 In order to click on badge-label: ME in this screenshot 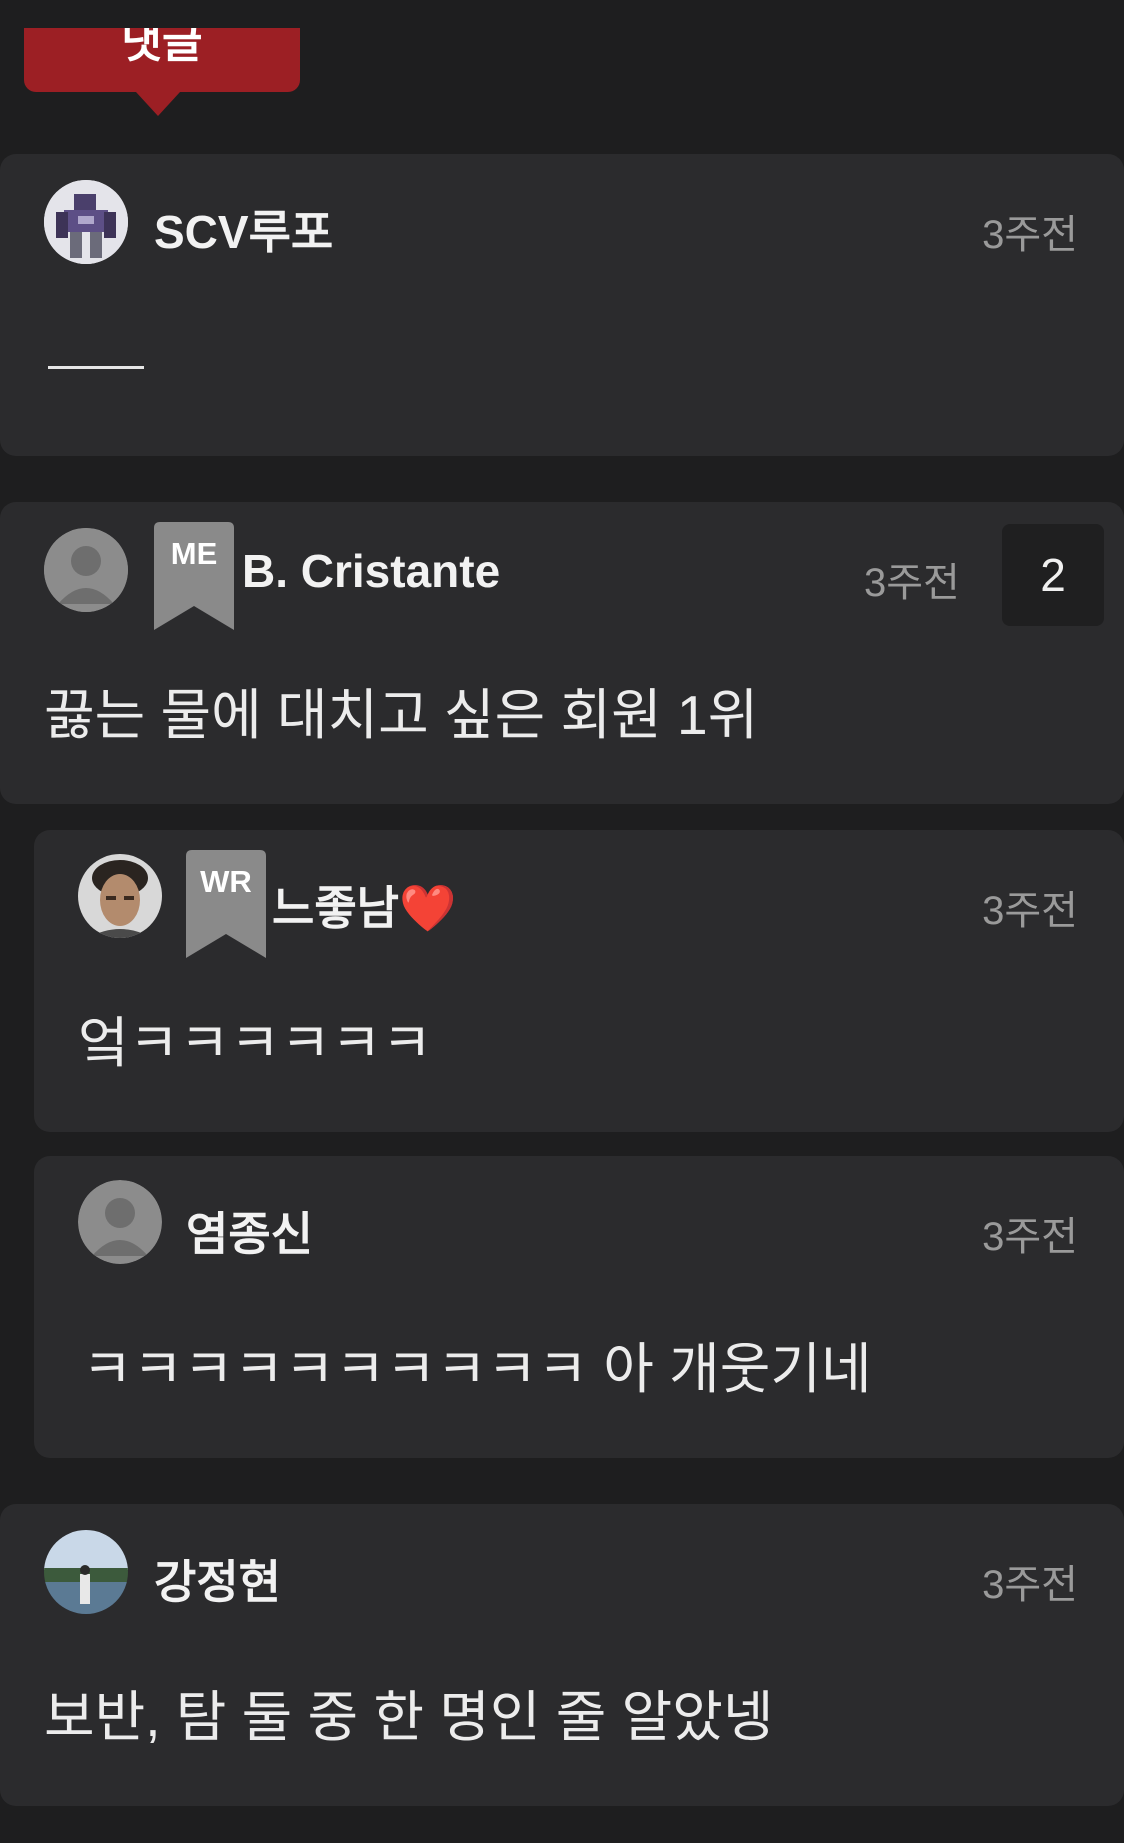, I will do `click(194, 553)`.